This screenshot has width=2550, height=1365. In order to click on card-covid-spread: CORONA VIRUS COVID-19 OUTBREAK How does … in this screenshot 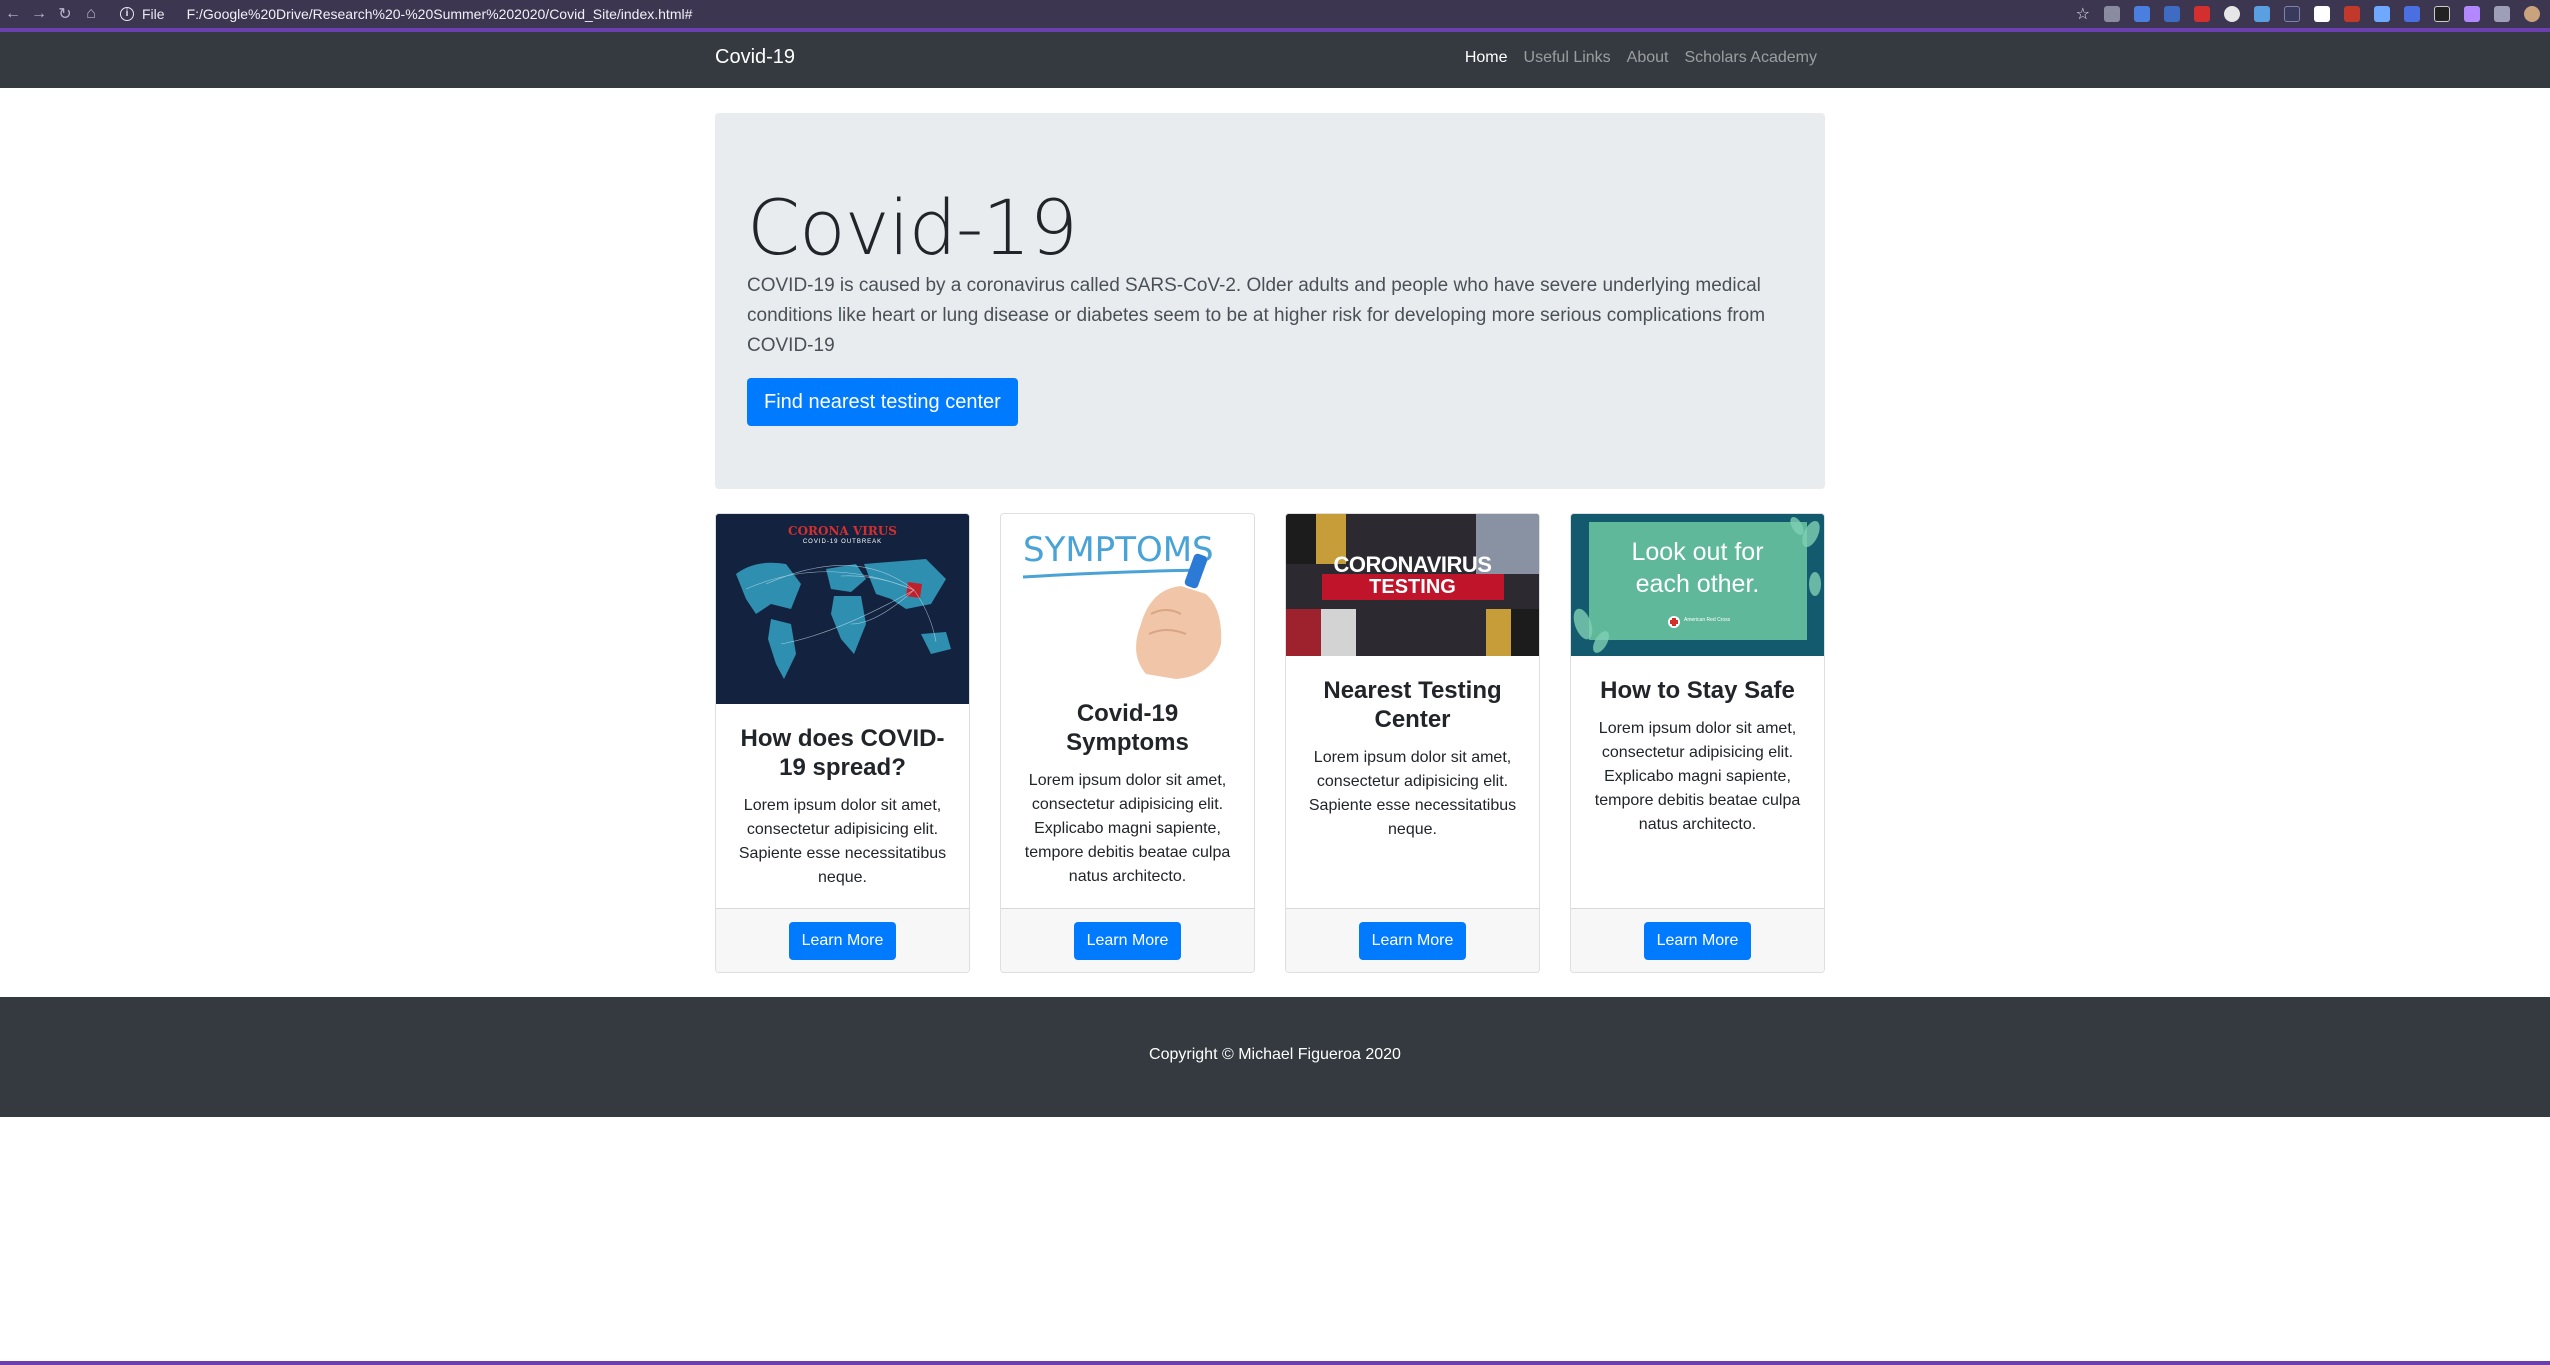, I will do `click(842, 743)`.